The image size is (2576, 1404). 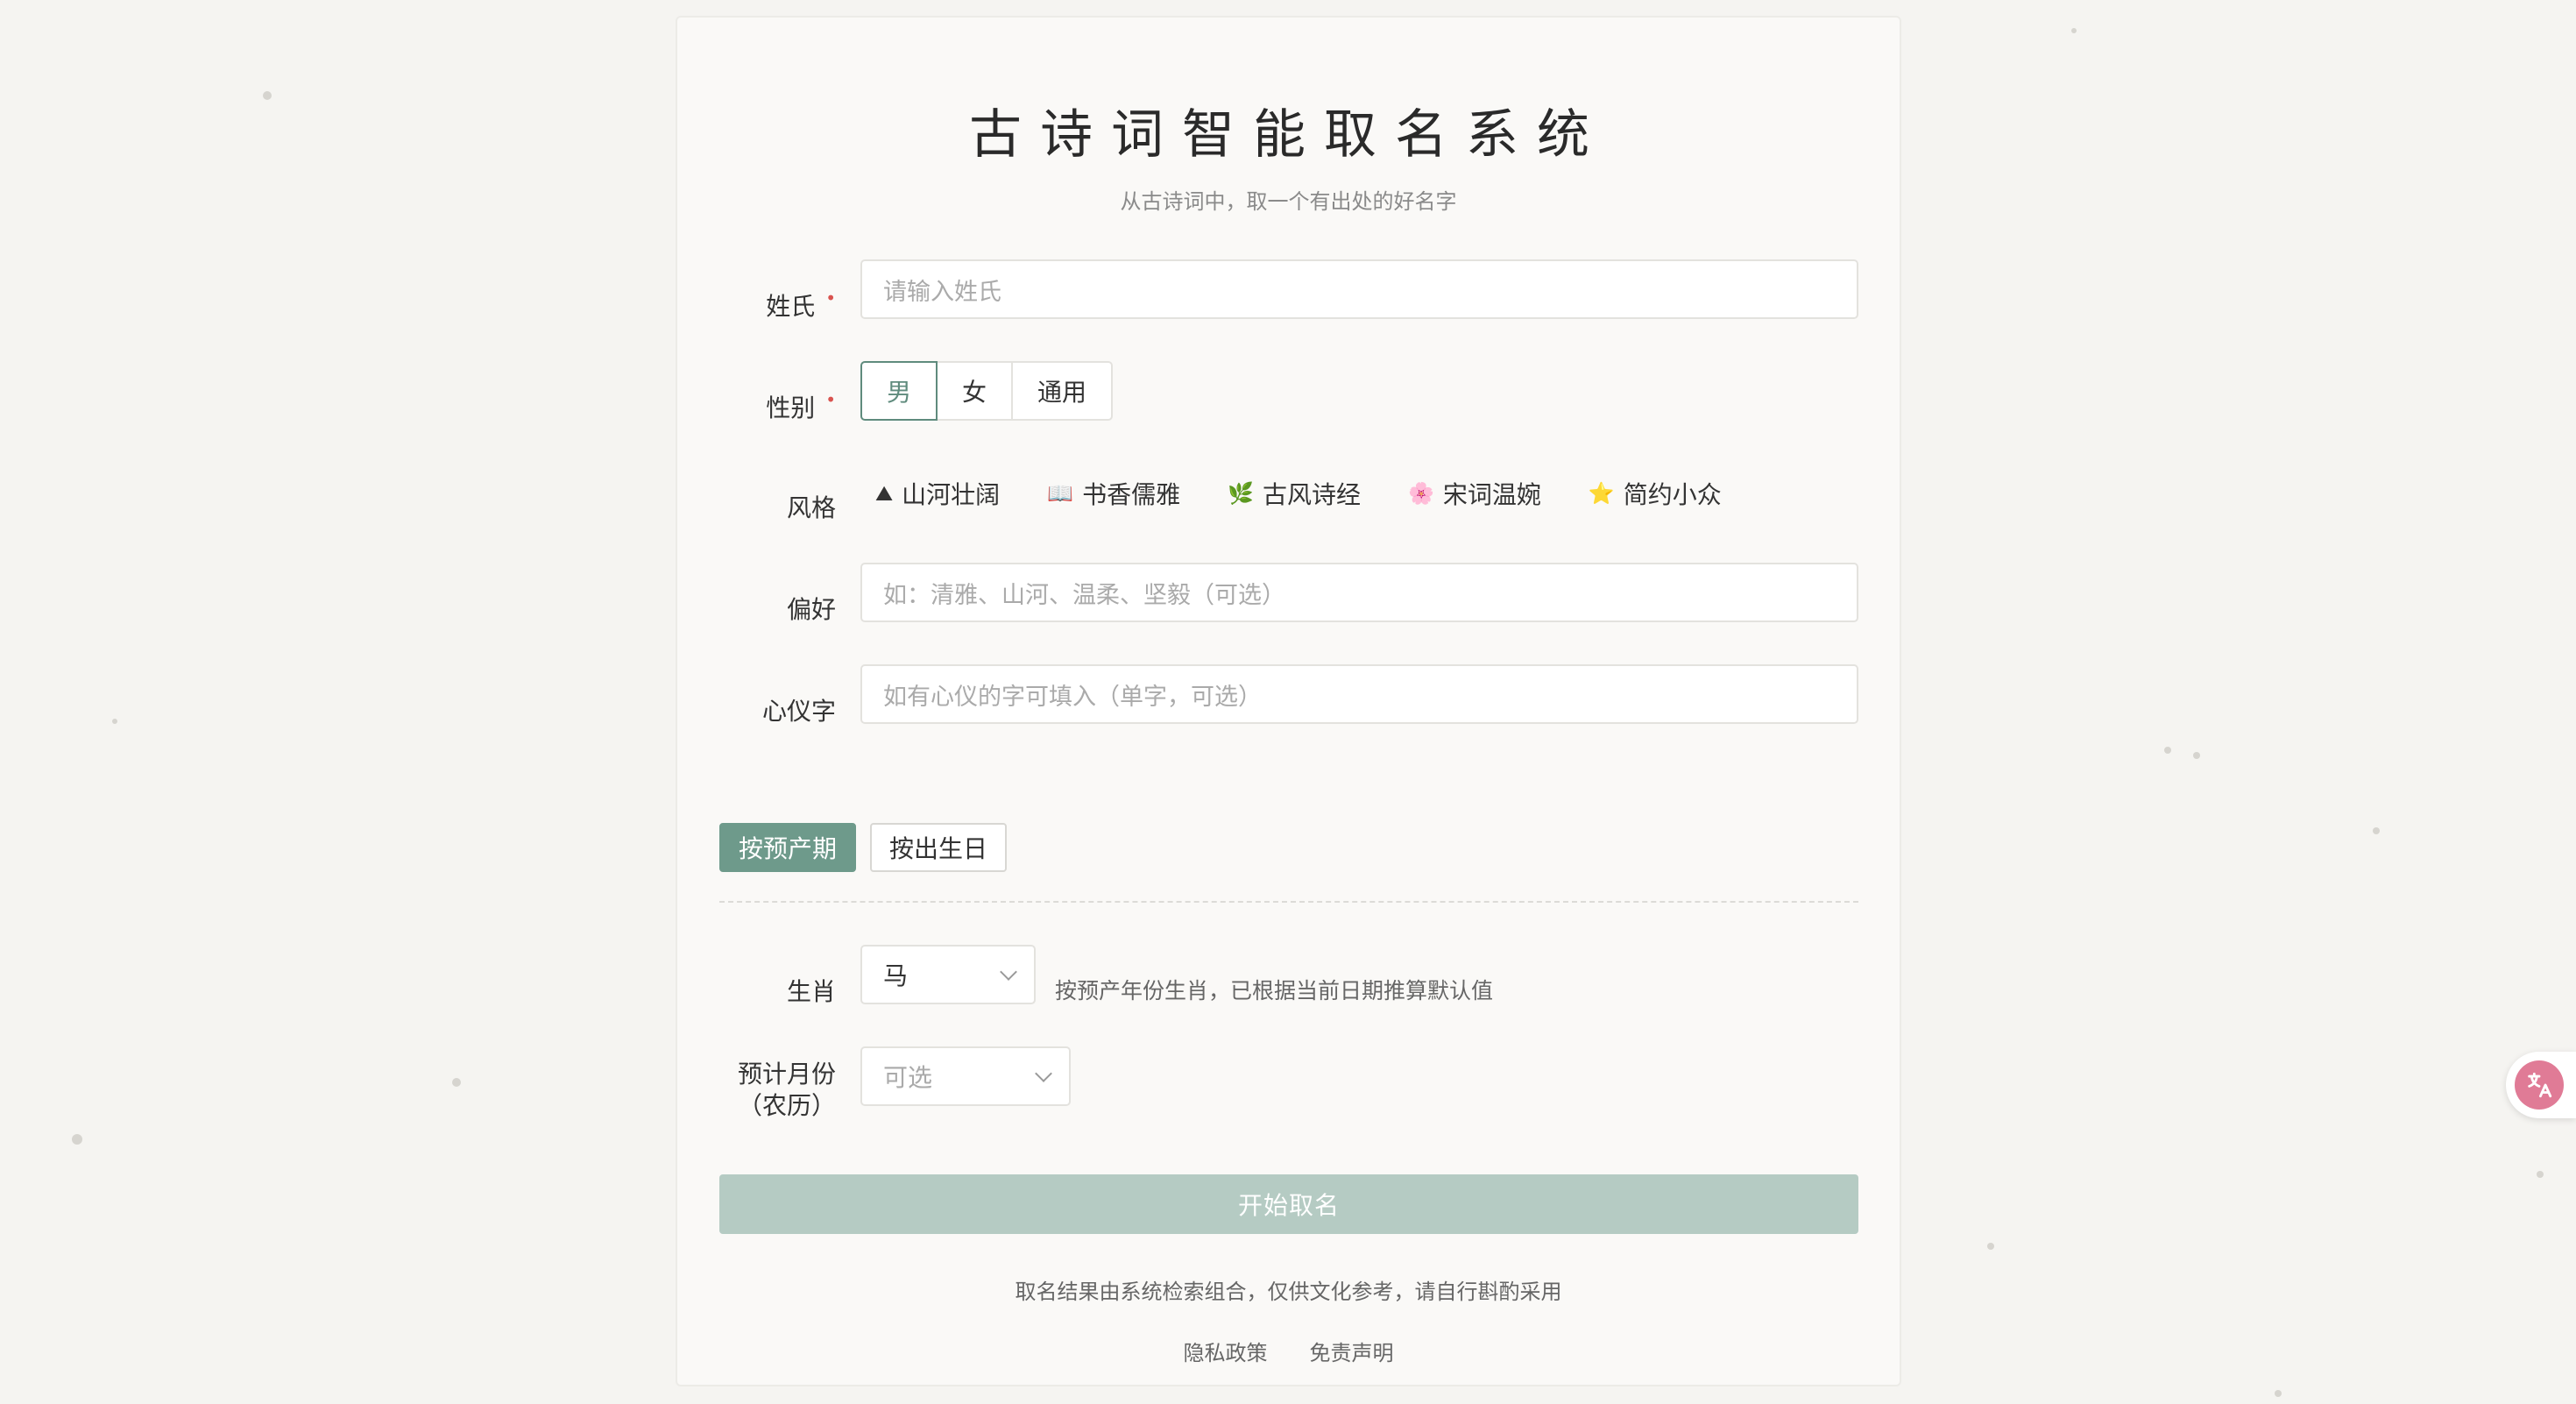 I want to click on preference-input: 如：清雅、山河、温柔、坚毅（可选）, so click(x=1359, y=592).